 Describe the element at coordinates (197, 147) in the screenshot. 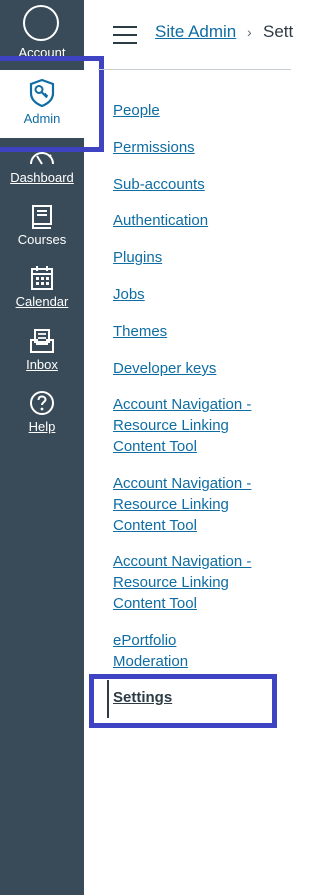

I see `section-nav-permissions: Permissions` at that location.